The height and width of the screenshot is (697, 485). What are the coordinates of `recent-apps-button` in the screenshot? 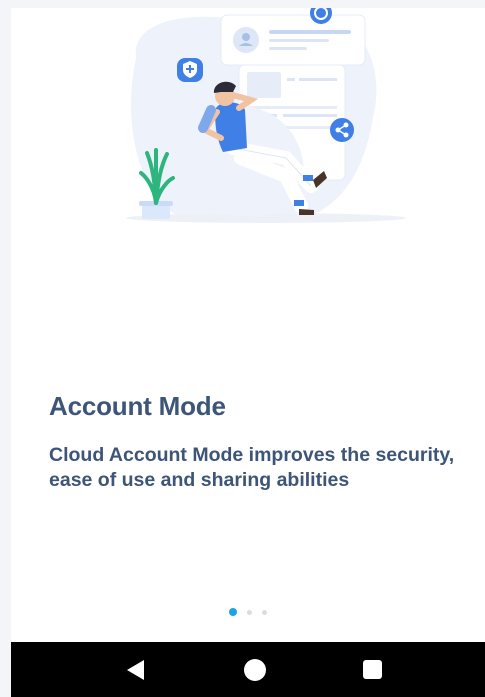 It's located at (372, 669).